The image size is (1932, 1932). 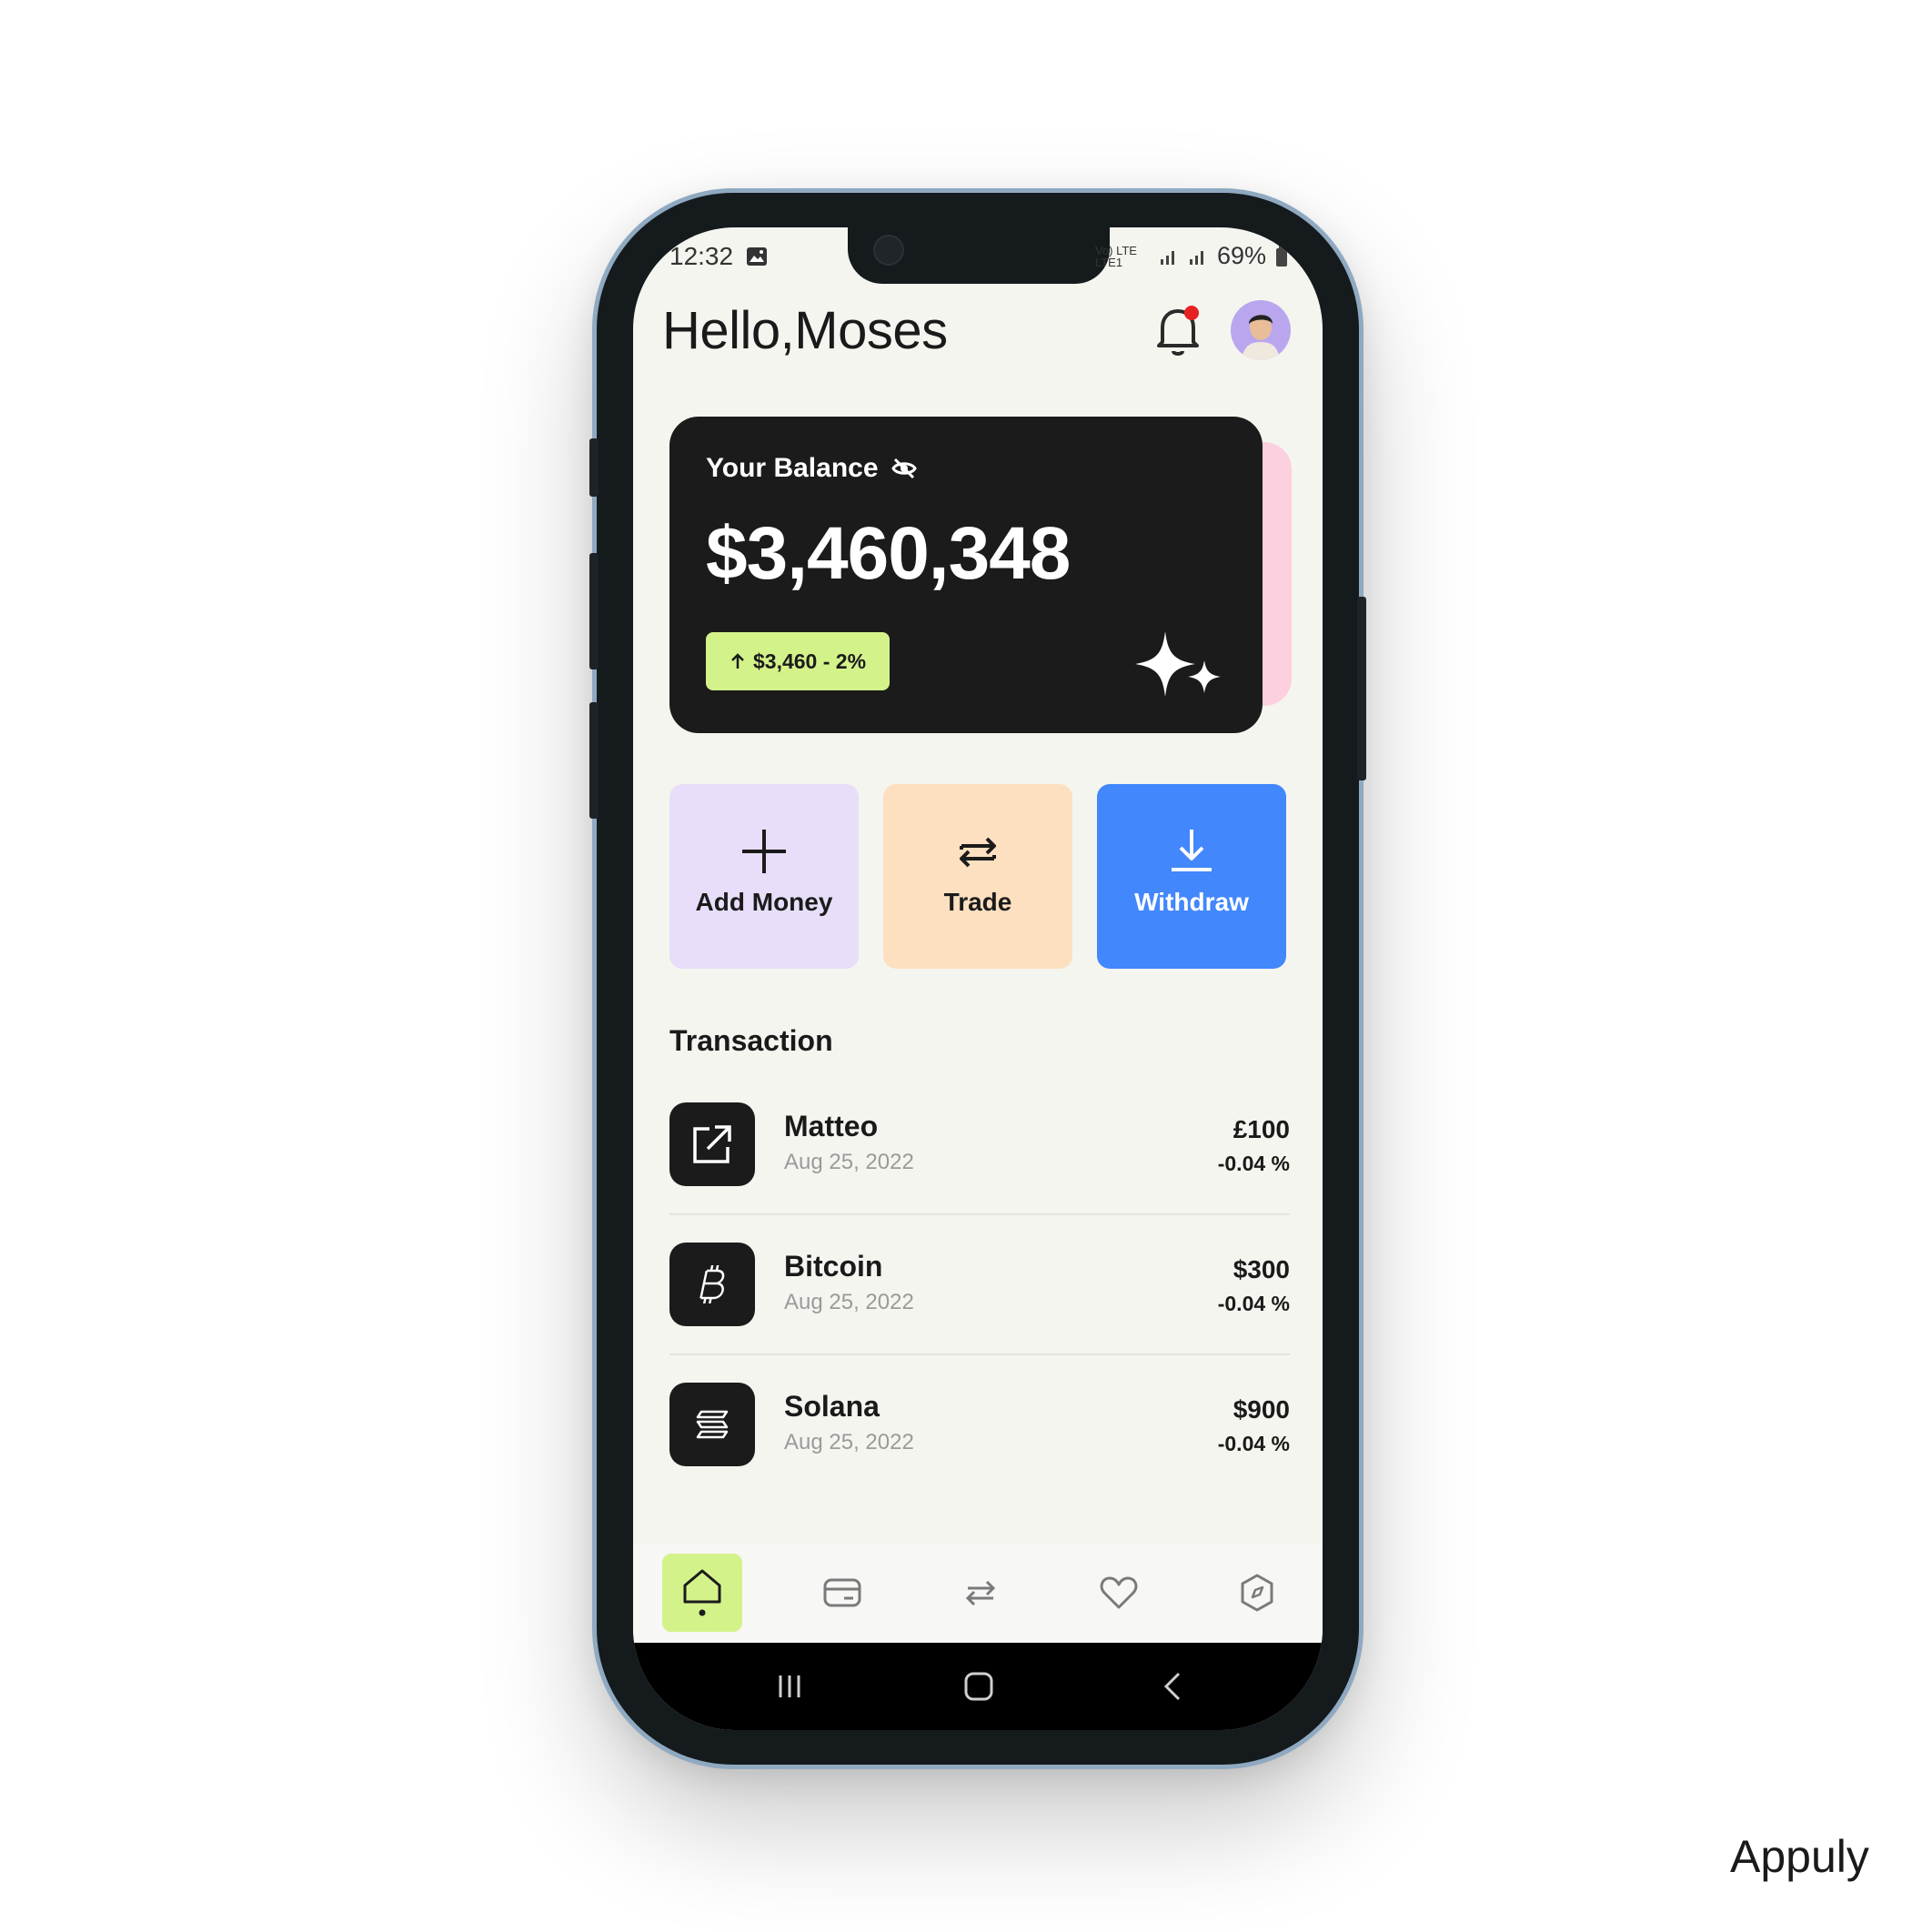 I want to click on bottom-navigation, so click(x=978, y=1594).